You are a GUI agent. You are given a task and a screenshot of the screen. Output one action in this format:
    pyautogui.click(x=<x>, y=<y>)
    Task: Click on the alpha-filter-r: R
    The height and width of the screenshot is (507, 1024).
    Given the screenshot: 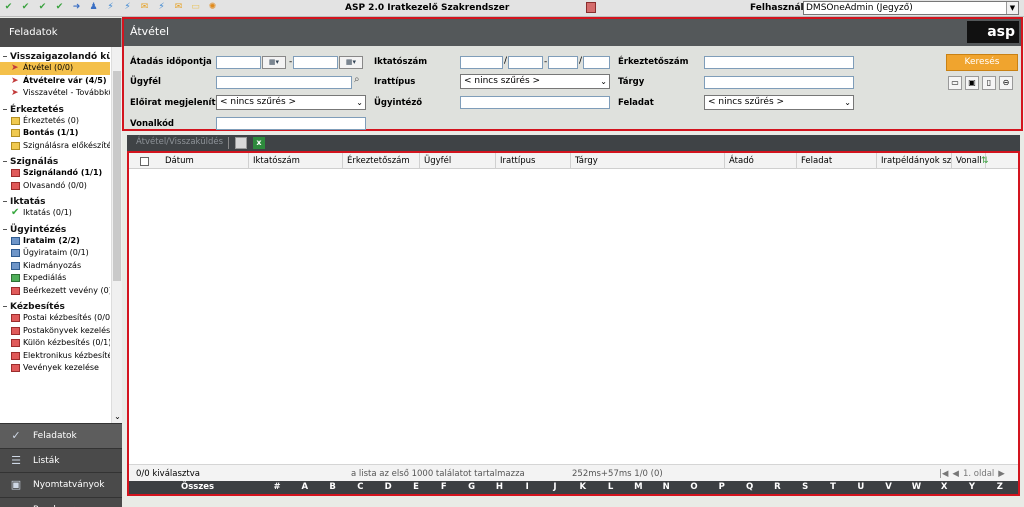 What is the action you would take?
    pyautogui.click(x=777, y=487)
    